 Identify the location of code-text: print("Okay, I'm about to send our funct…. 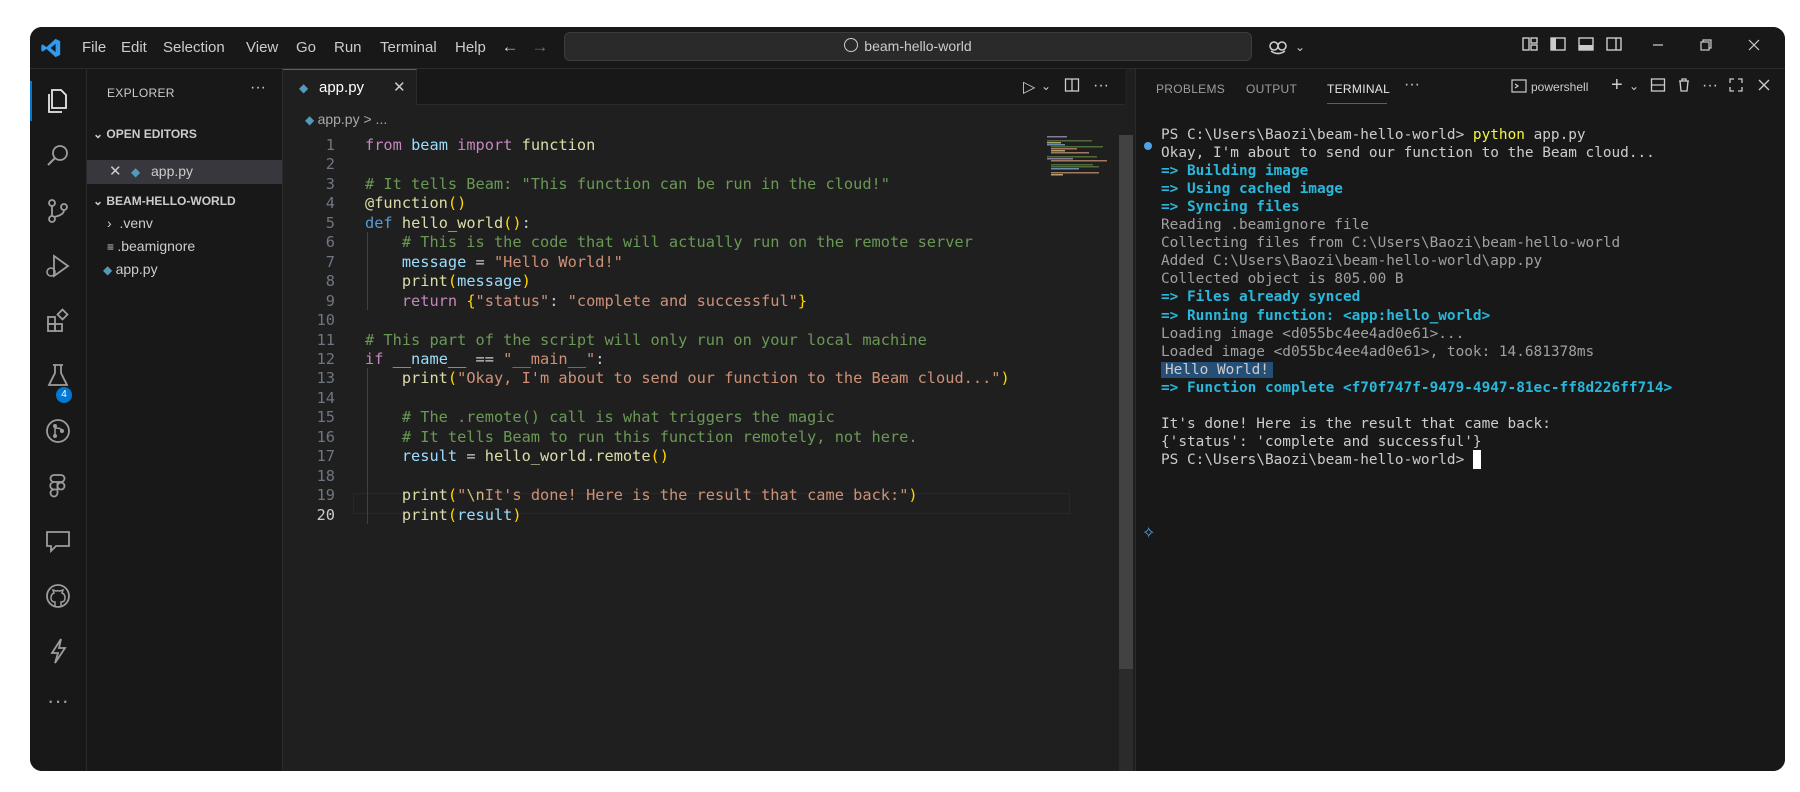
(705, 378).